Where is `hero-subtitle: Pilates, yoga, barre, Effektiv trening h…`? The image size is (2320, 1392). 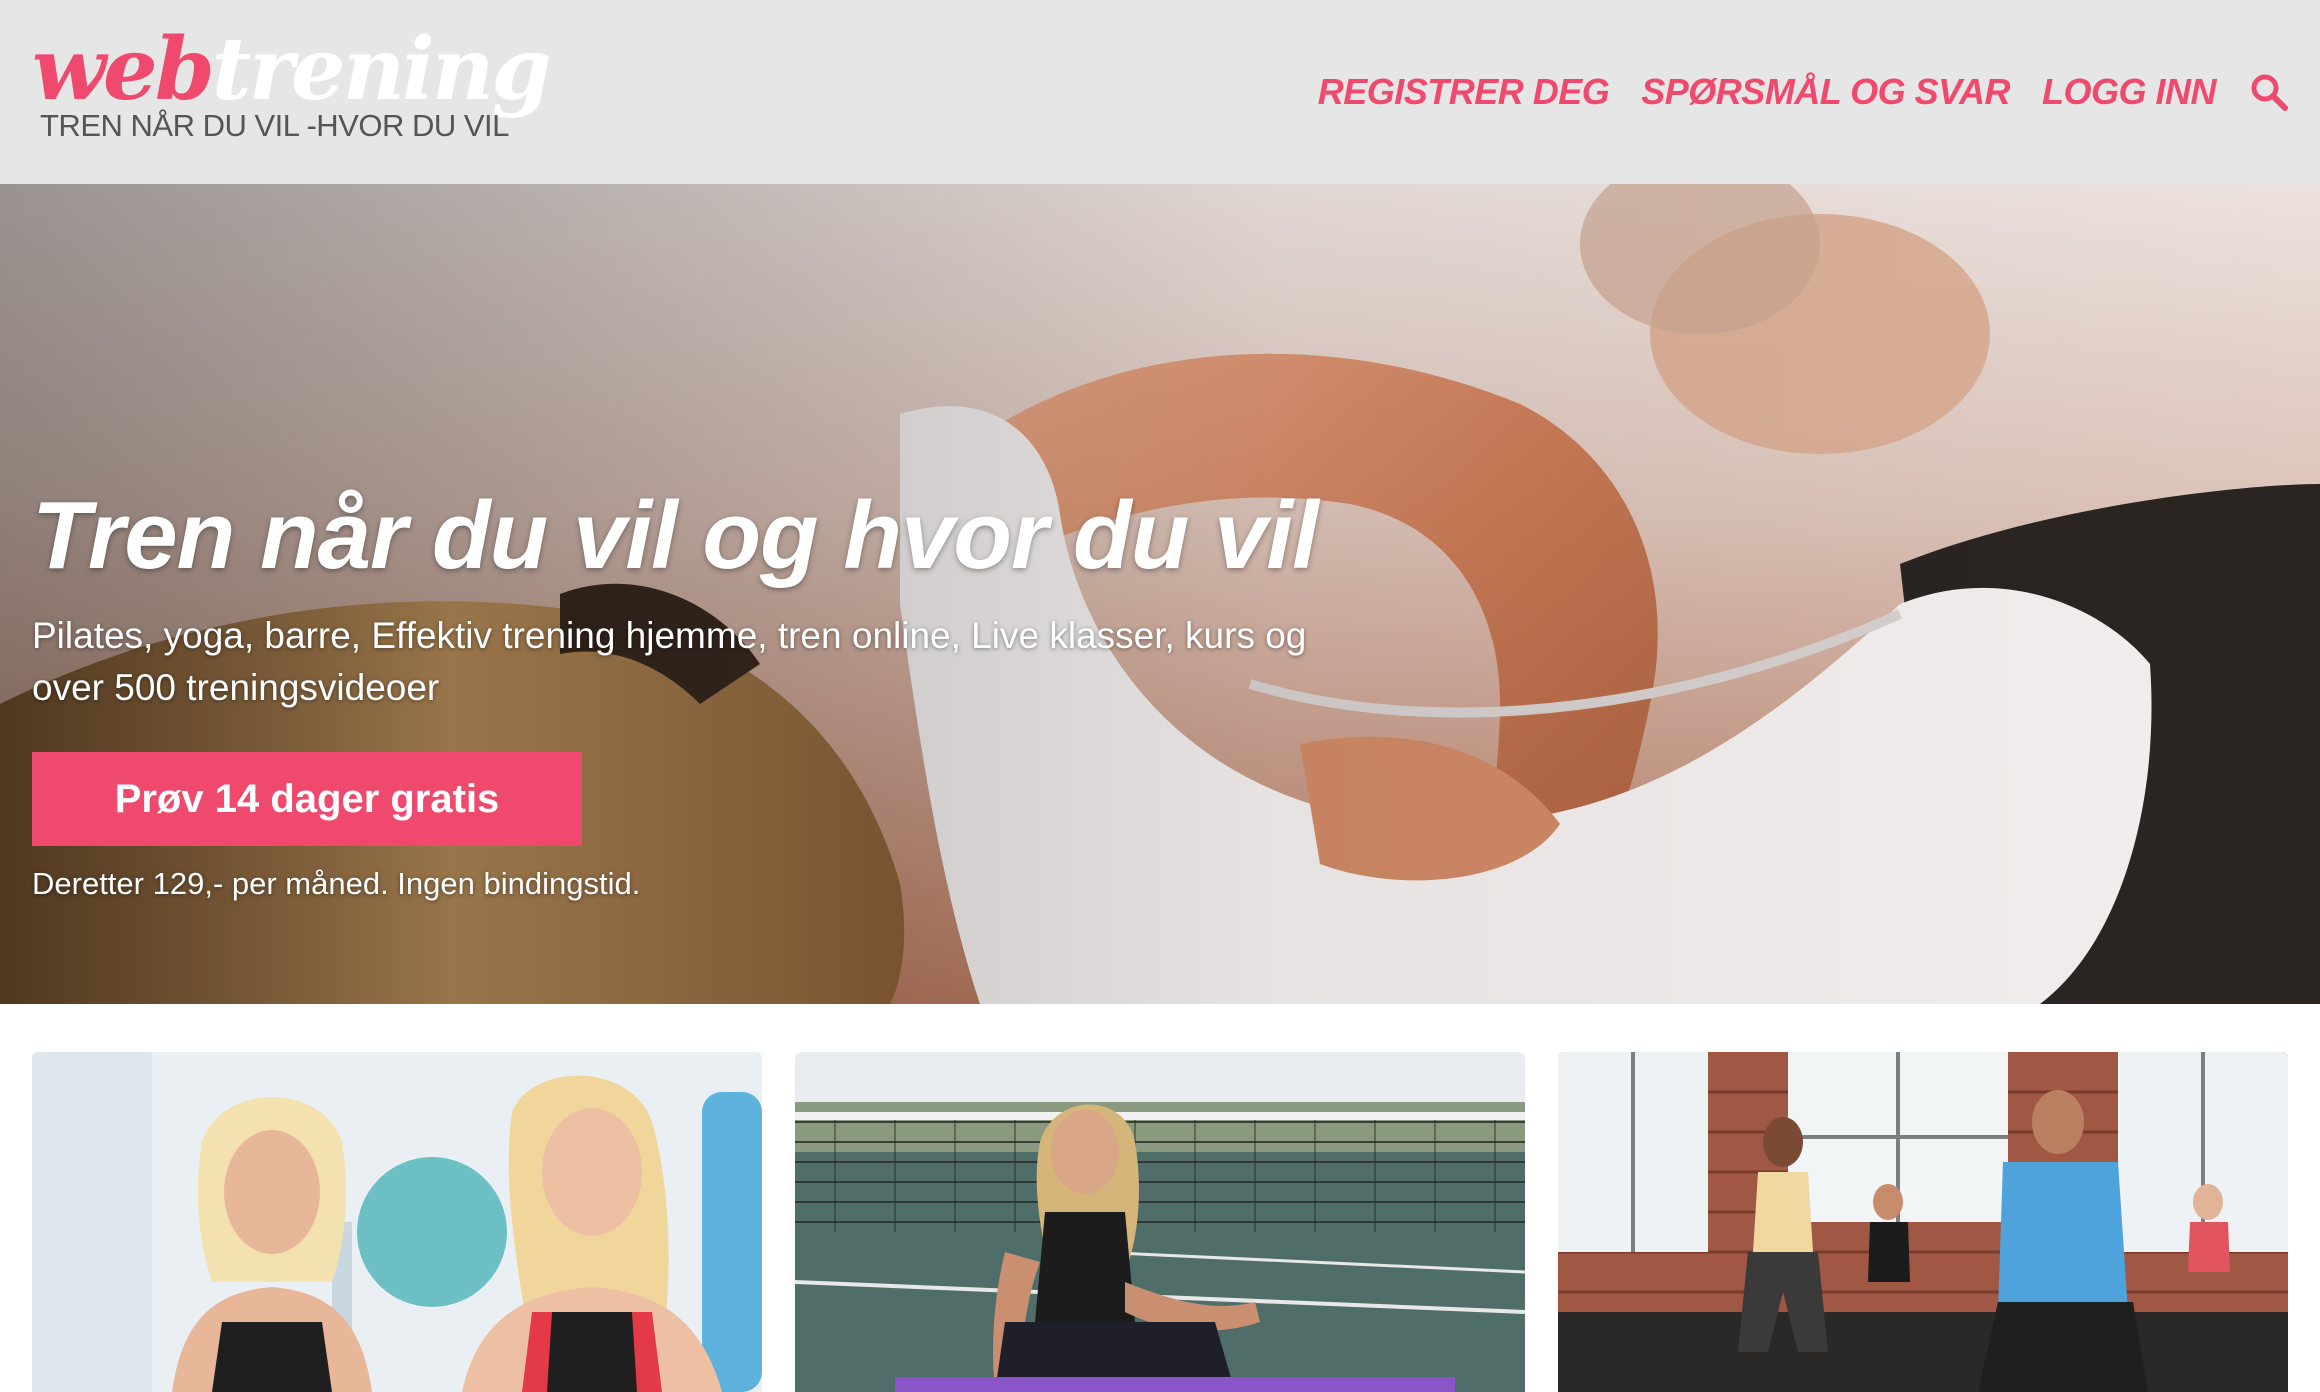
hero-subtitle: Pilates, yoga, barre, Effektiv trening h… is located at coordinates (669, 661).